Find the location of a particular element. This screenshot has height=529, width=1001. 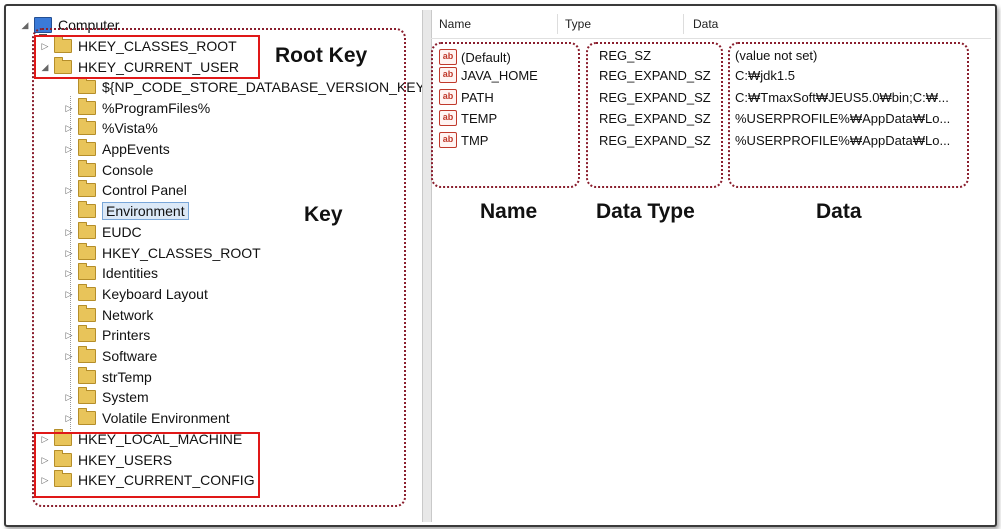

annotation-name: Name is located at coordinates (509, 211).